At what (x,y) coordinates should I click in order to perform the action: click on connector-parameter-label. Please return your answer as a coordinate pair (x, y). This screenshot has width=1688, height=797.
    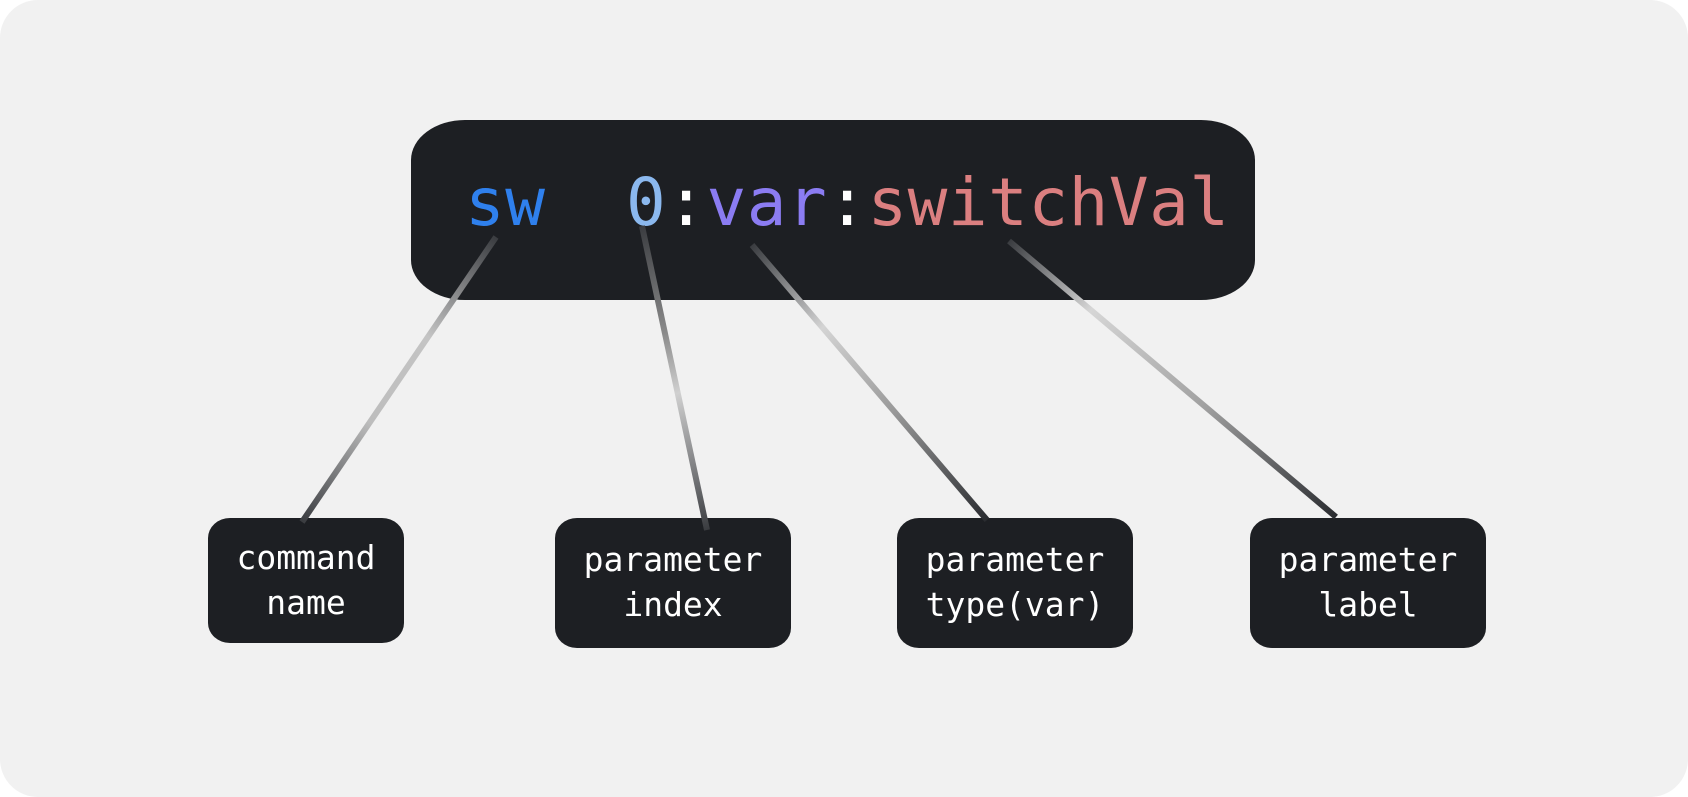
    Looking at the image, I should click on (1172, 379).